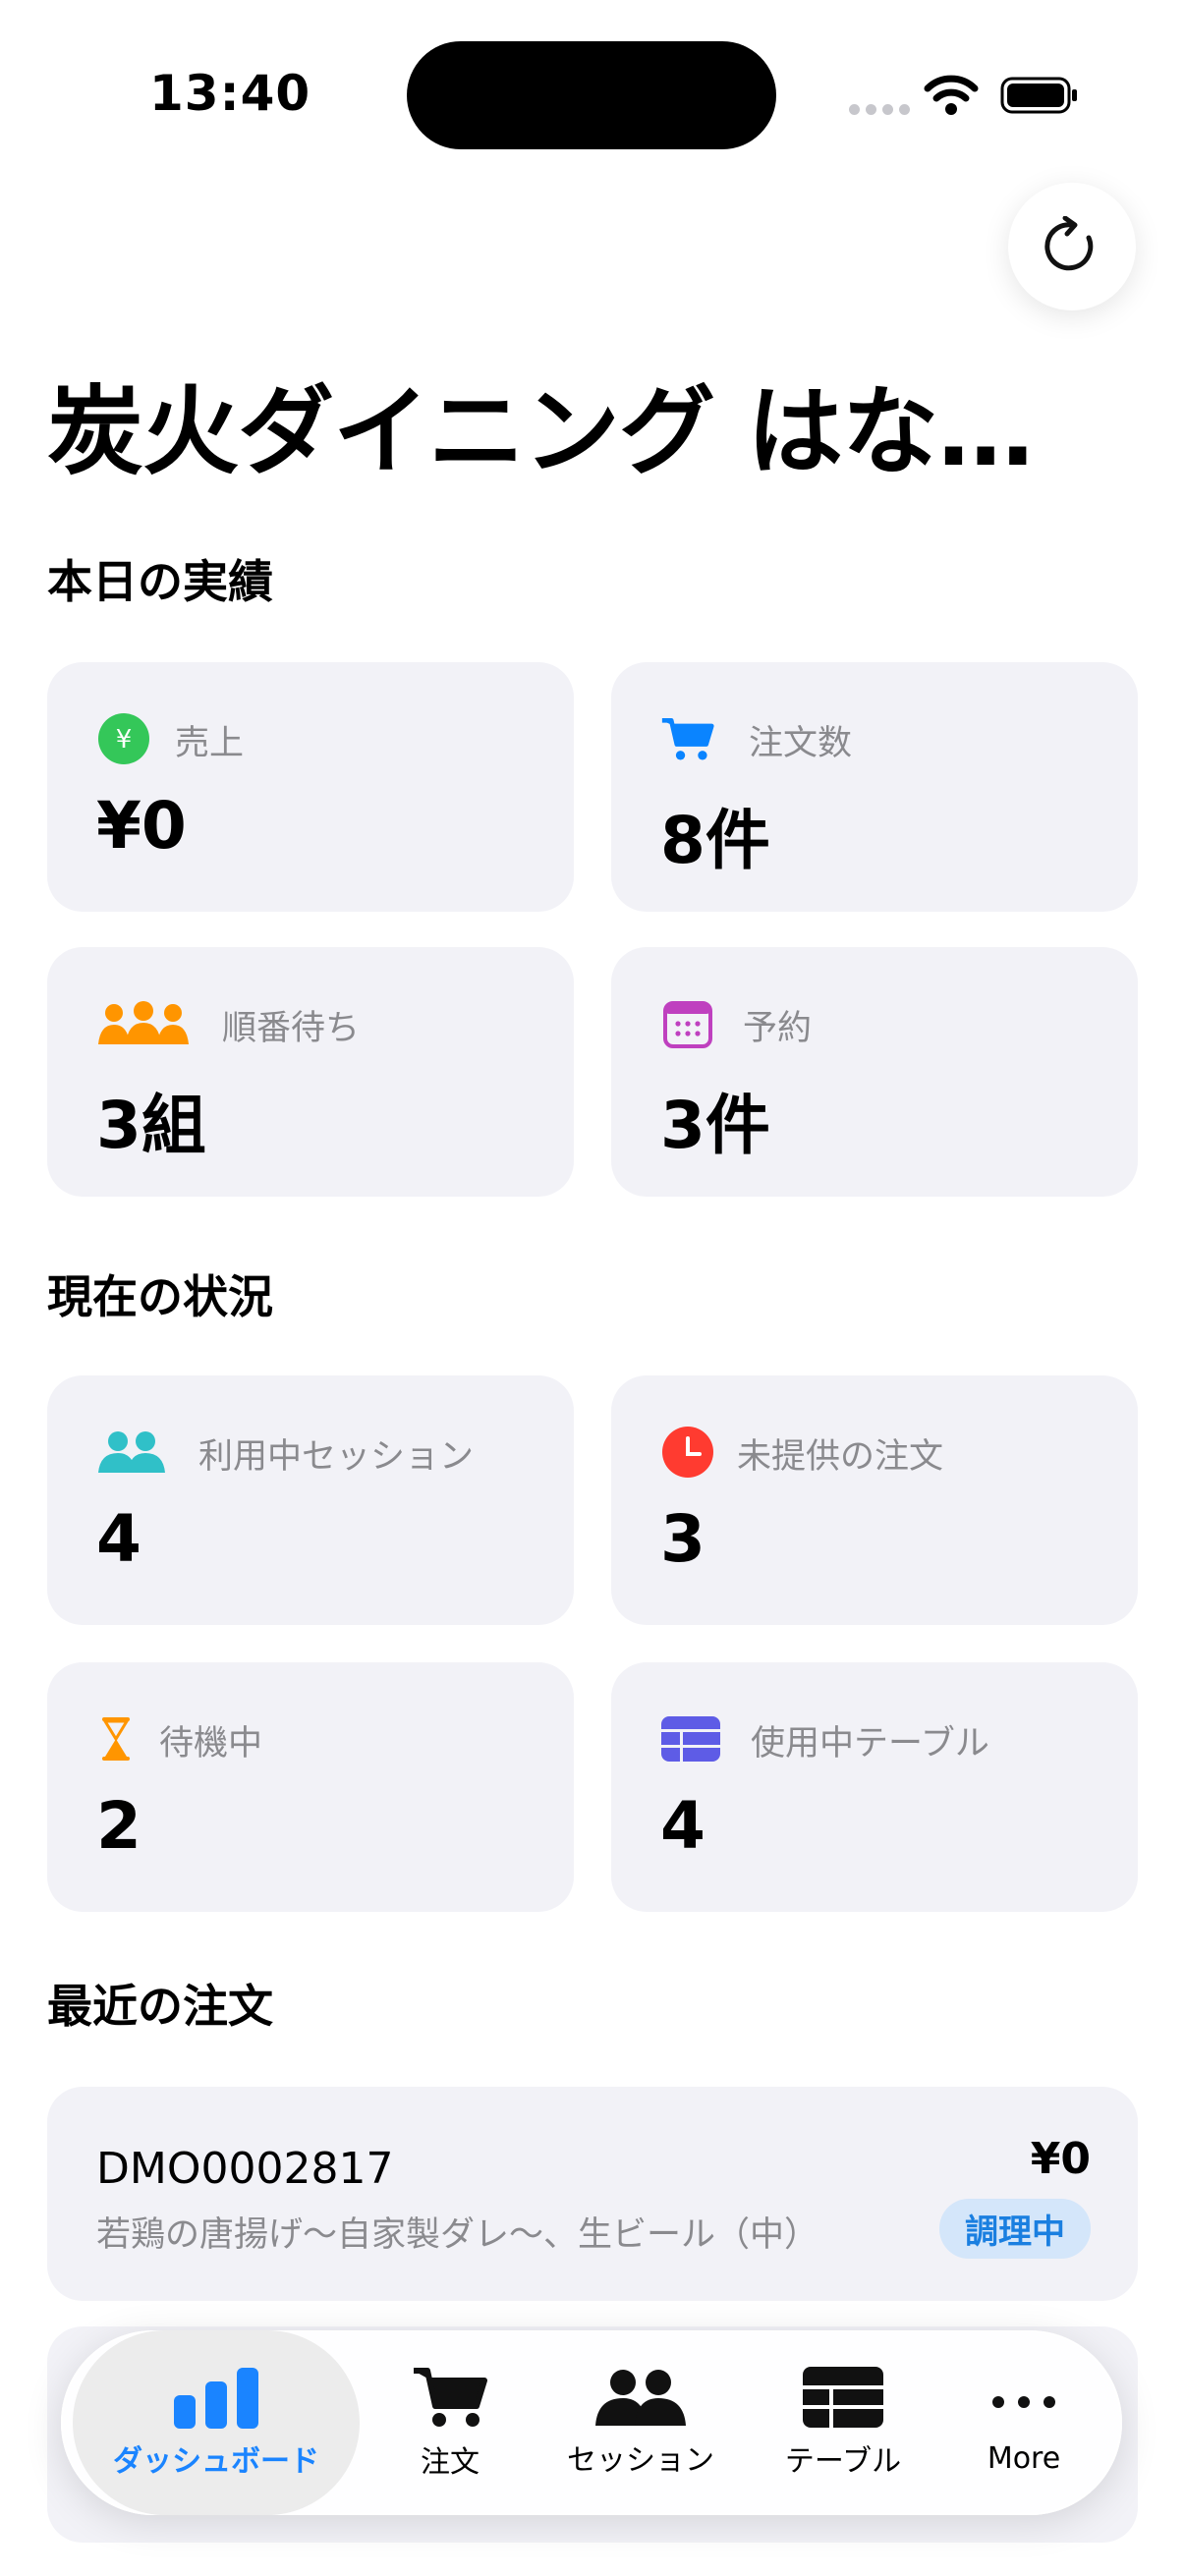  I want to click on stat-card-orders: 注文数 8件, so click(875, 787).